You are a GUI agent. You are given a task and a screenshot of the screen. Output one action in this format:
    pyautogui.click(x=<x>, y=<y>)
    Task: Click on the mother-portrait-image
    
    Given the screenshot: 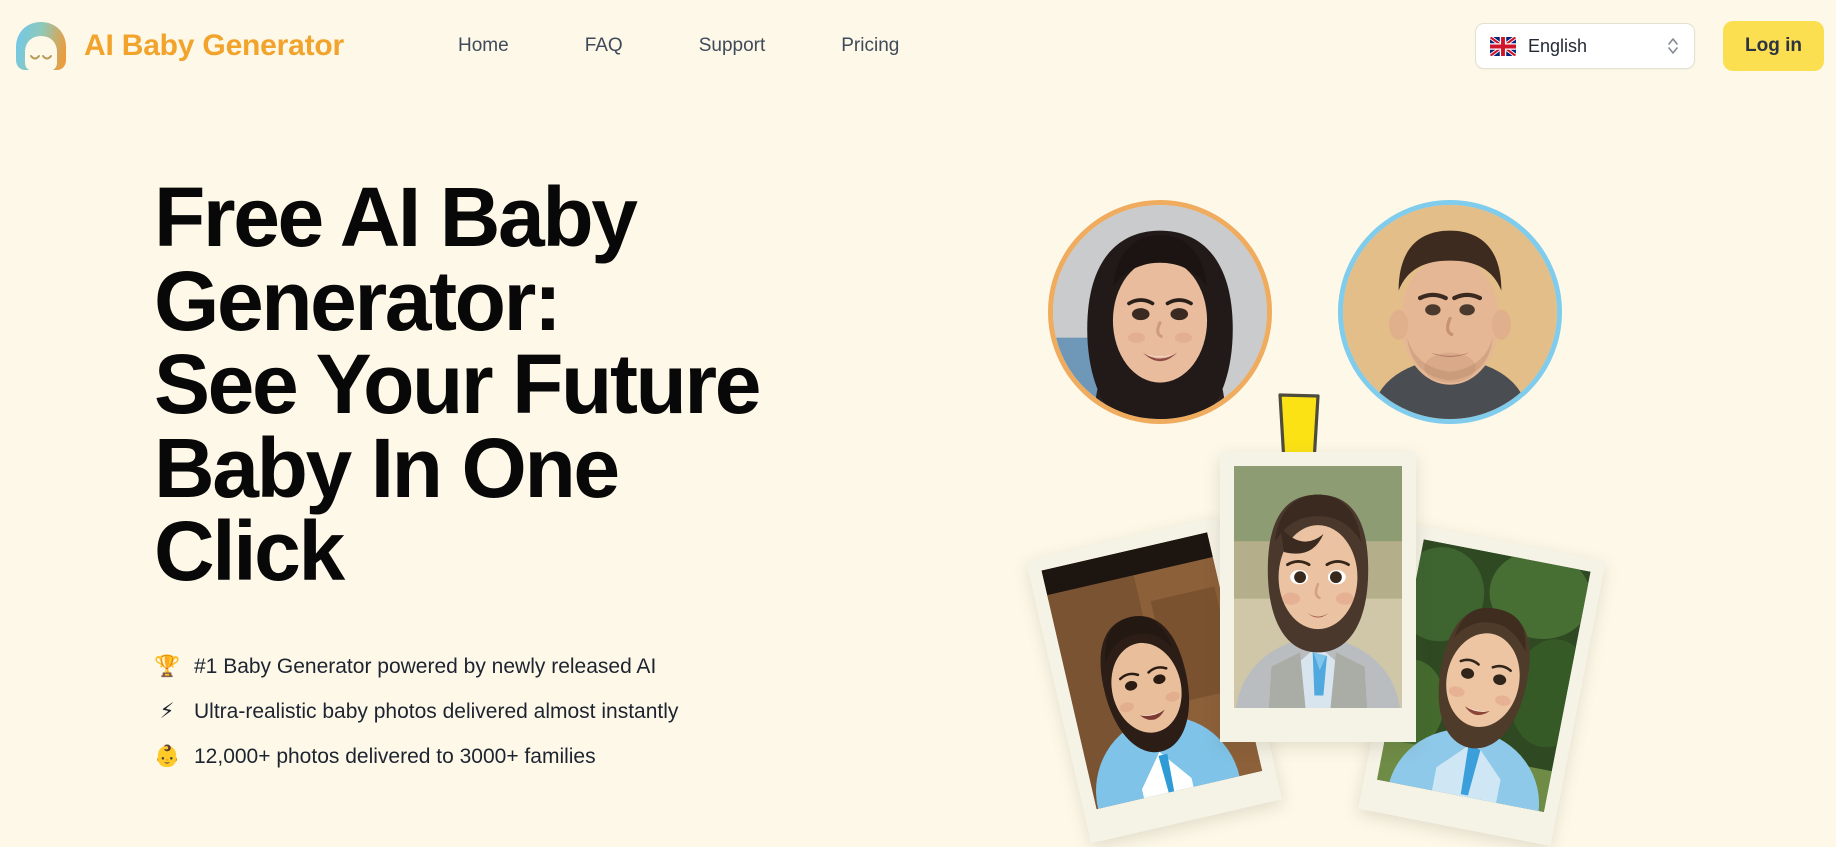 What is the action you would take?
    pyautogui.click(x=1160, y=312)
    